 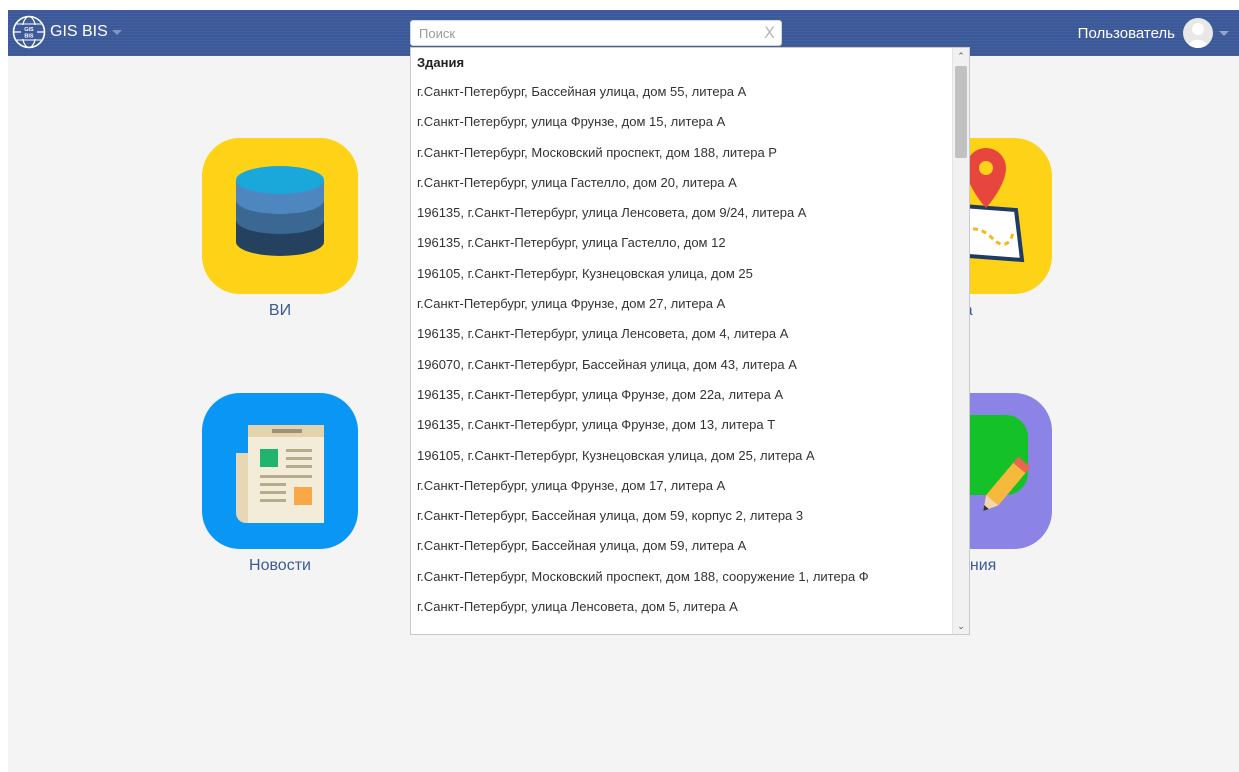 What do you see at coordinates (769, 33) in the screenshot?
I see `clear-search-icon: X` at bounding box center [769, 33].